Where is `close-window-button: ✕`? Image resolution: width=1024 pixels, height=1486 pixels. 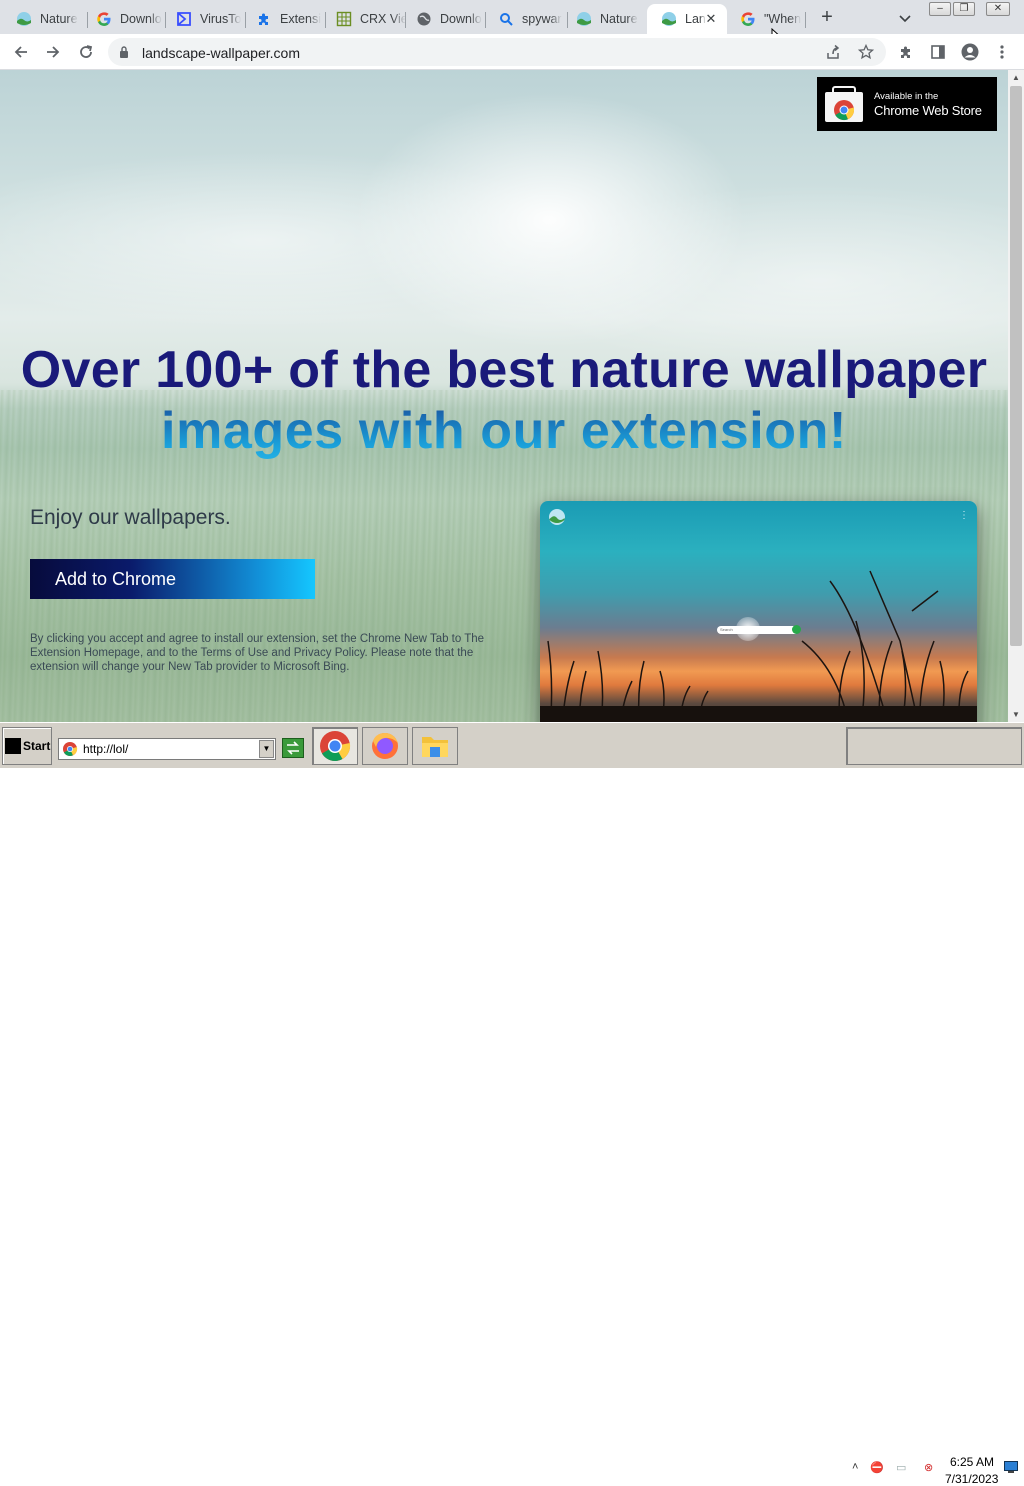 close-window-button: ✕ is located at coordinates (998, 9).